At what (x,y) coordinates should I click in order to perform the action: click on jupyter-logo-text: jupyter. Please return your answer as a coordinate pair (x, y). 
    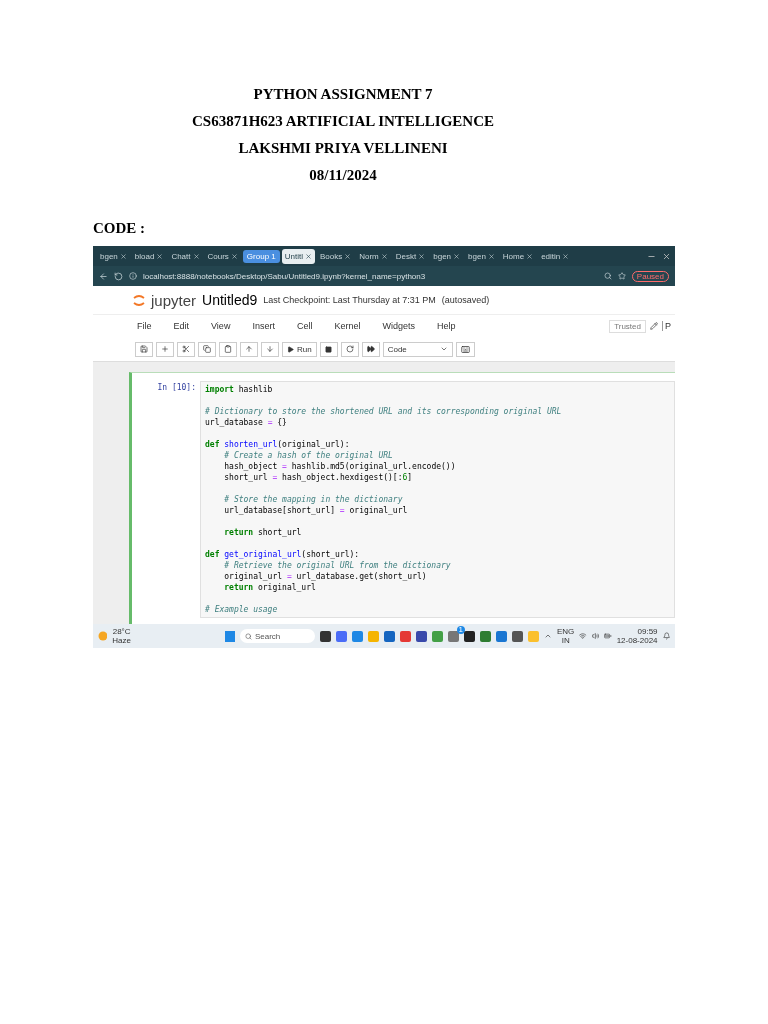
    Looking at the image, I should click on (174, 300).